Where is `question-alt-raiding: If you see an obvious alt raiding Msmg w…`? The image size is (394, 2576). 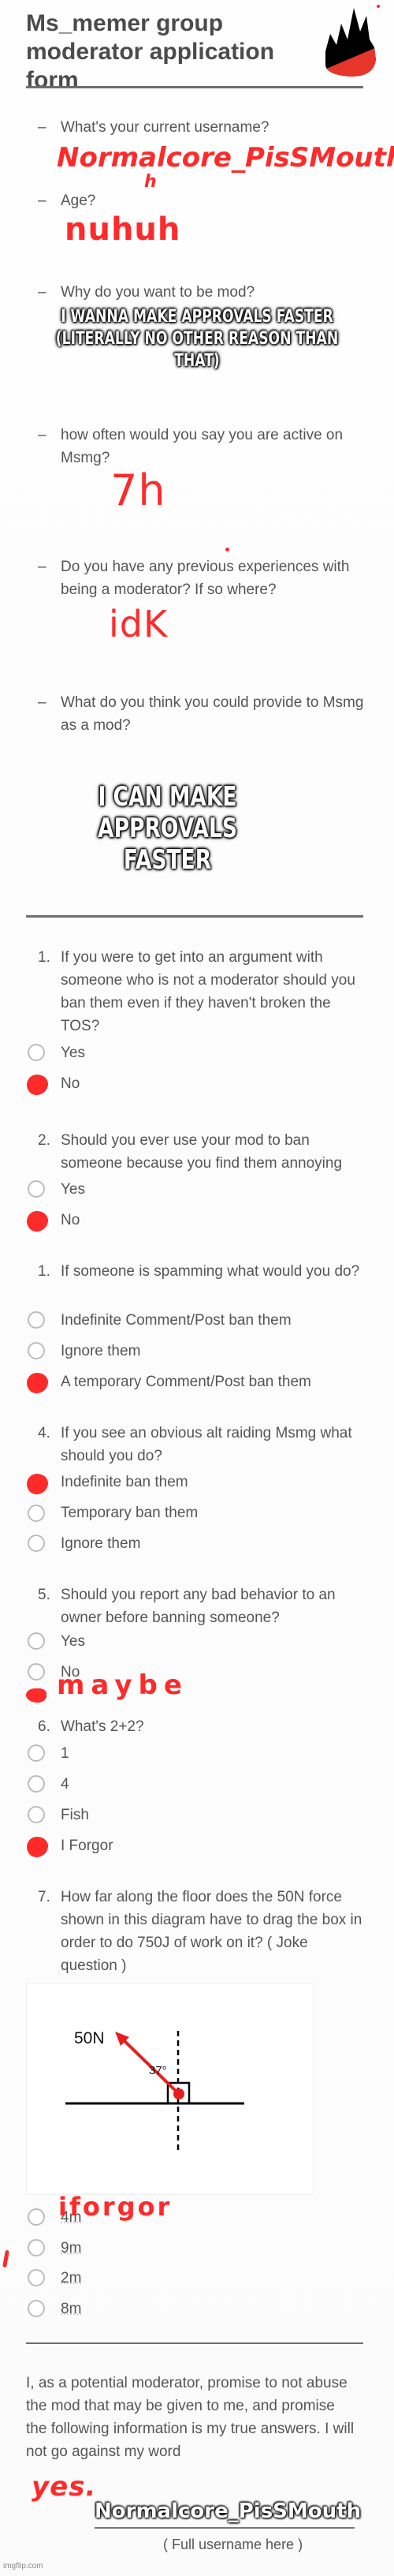 question-alt-raiding: If you see an obvious alt raiding Msmg w… is located at coordinates (207, 1444).